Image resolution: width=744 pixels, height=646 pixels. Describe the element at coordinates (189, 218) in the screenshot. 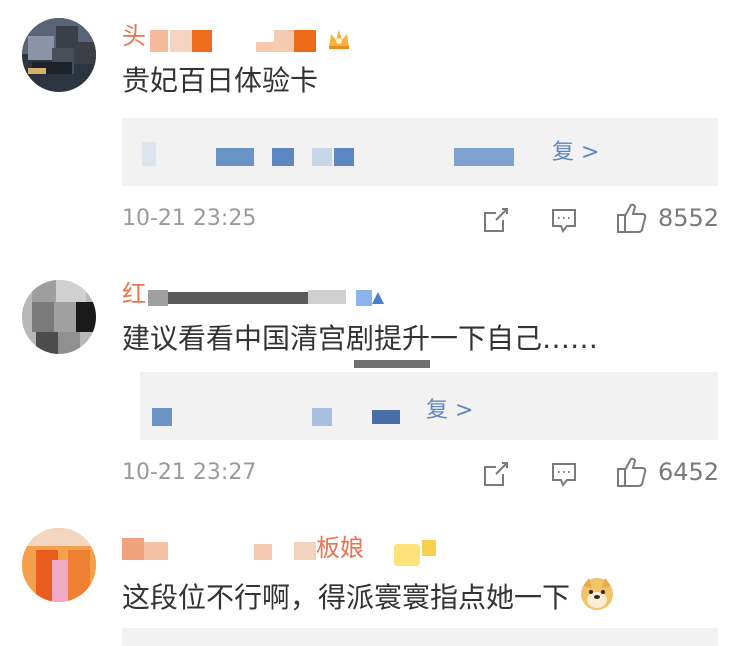

I see `timestamp: 10-21 23:25` at that location.